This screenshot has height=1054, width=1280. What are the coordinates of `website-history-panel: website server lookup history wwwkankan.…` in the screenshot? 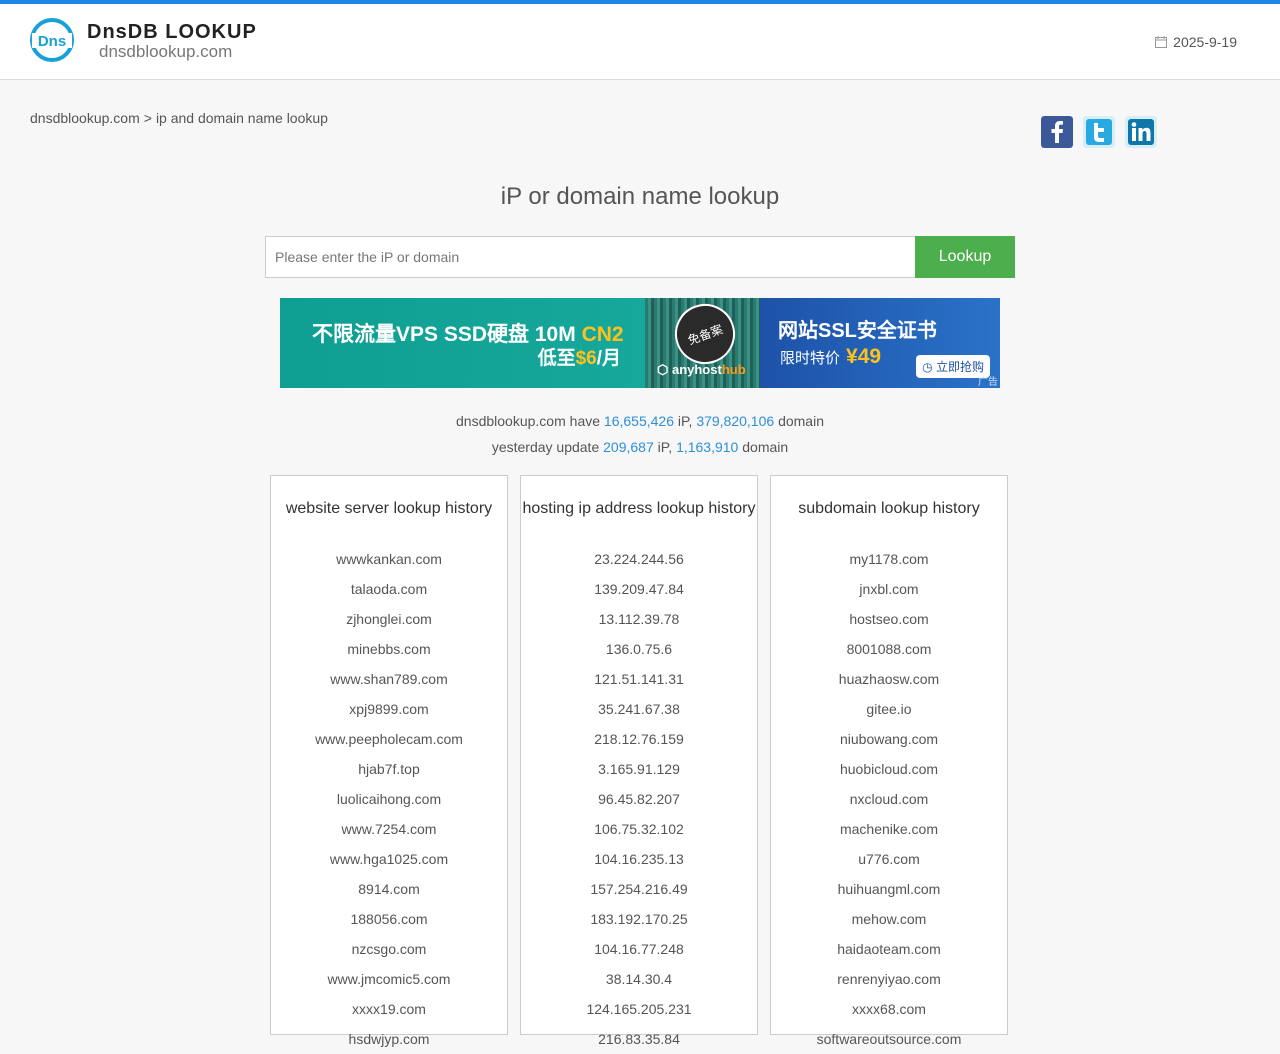 It's located at (389, 761).